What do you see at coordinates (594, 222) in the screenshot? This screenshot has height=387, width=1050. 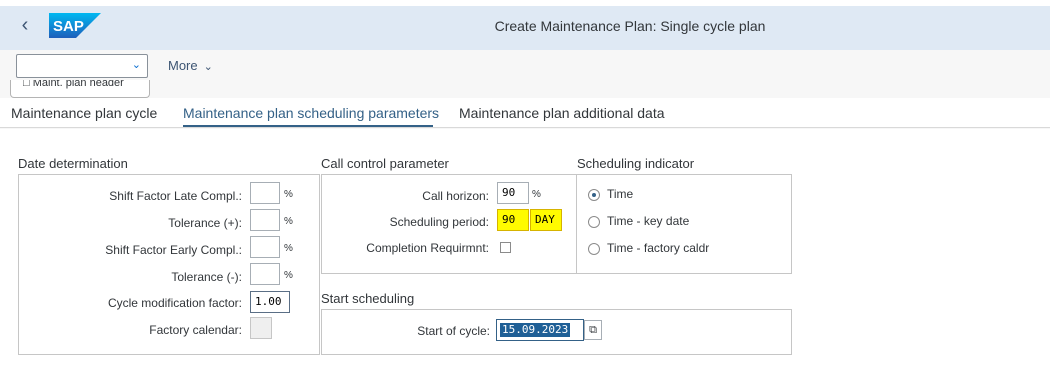 I see `radio-time-key-date` at bounding box center [594, 222].